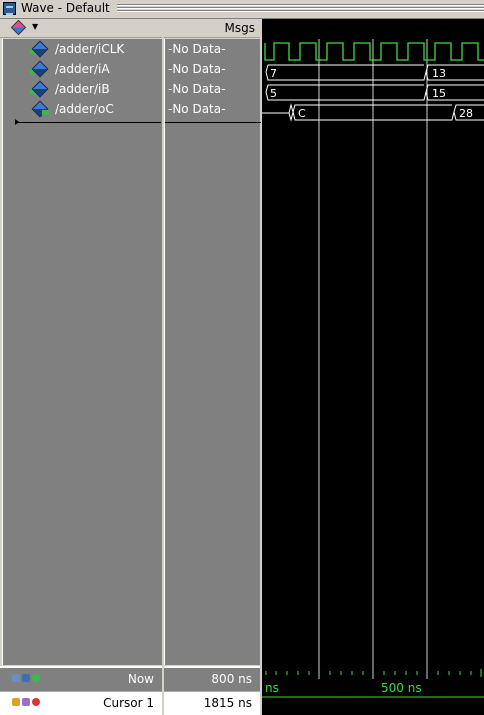 This screenshot has width=484, height=715. What do you see at coordinates (65, 8) in the screenshot?
I see `window-title: Wave - Default` at bounding box center [65, 8].